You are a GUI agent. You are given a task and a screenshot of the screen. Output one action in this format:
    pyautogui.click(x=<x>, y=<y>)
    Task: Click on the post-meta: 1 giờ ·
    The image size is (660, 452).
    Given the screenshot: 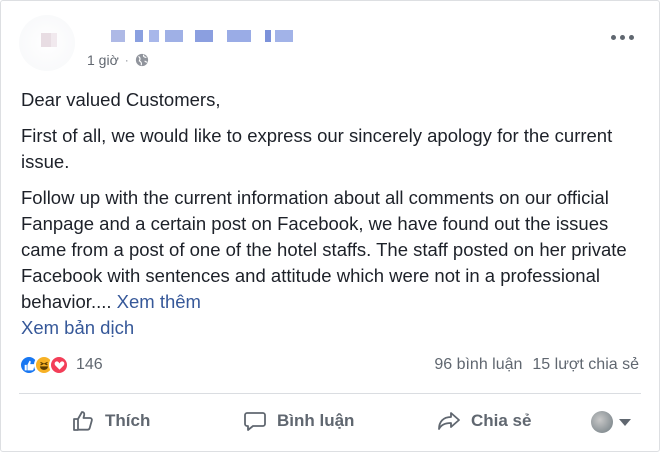 What is the action you would take?
    pyautogui.click(x=118, y=60)
    